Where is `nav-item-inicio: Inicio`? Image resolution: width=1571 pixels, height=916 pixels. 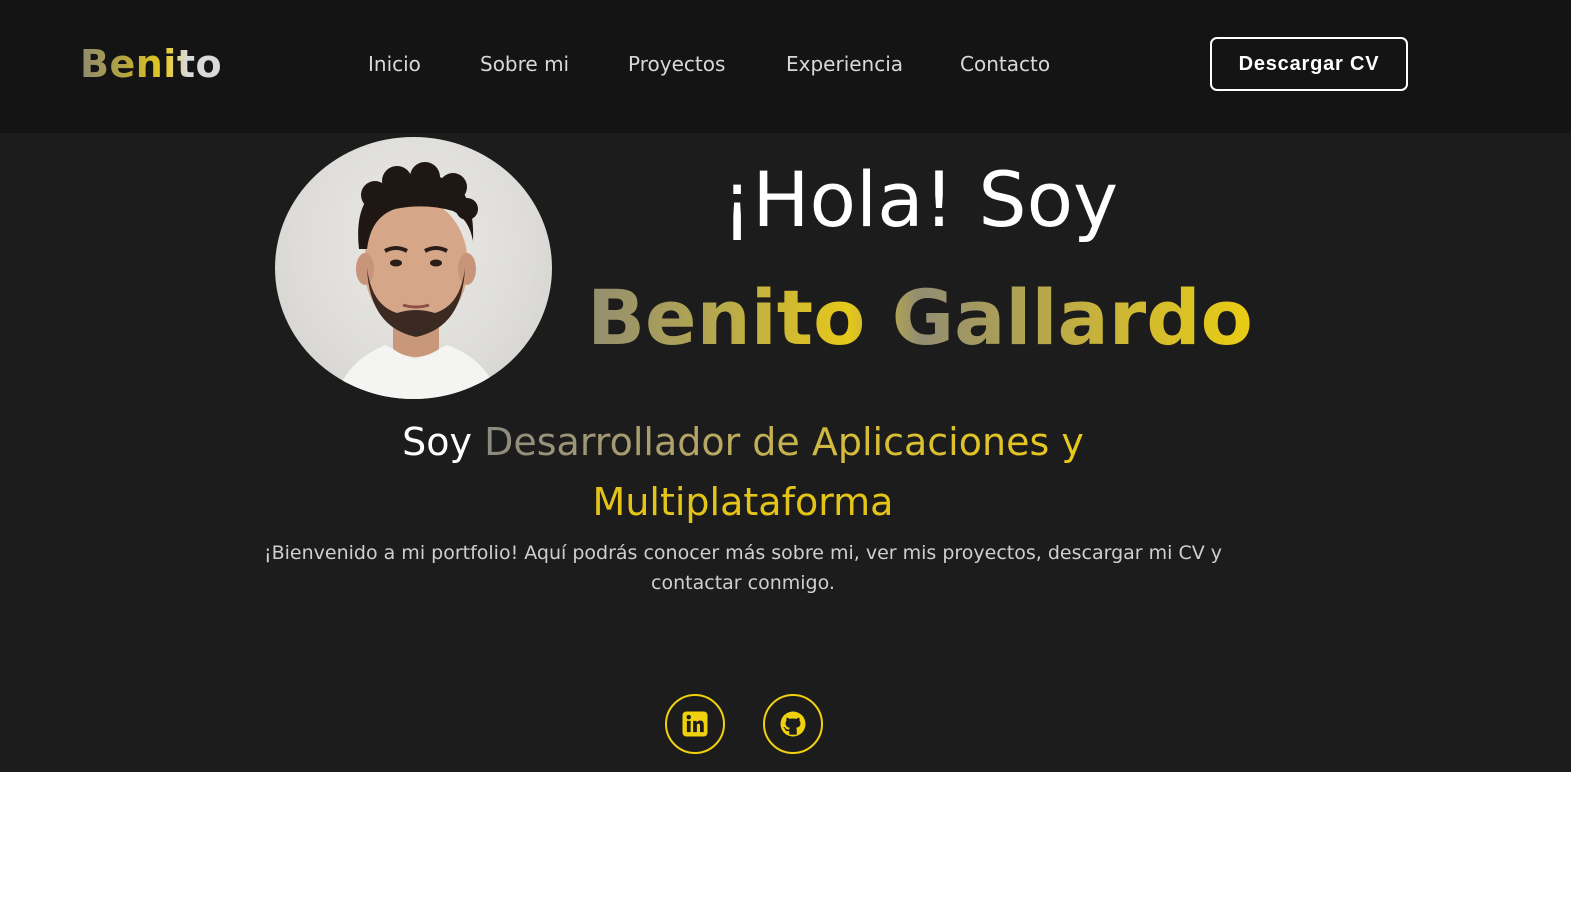
nav-item-inicio: Inicio is located at coordinates (394, 64).